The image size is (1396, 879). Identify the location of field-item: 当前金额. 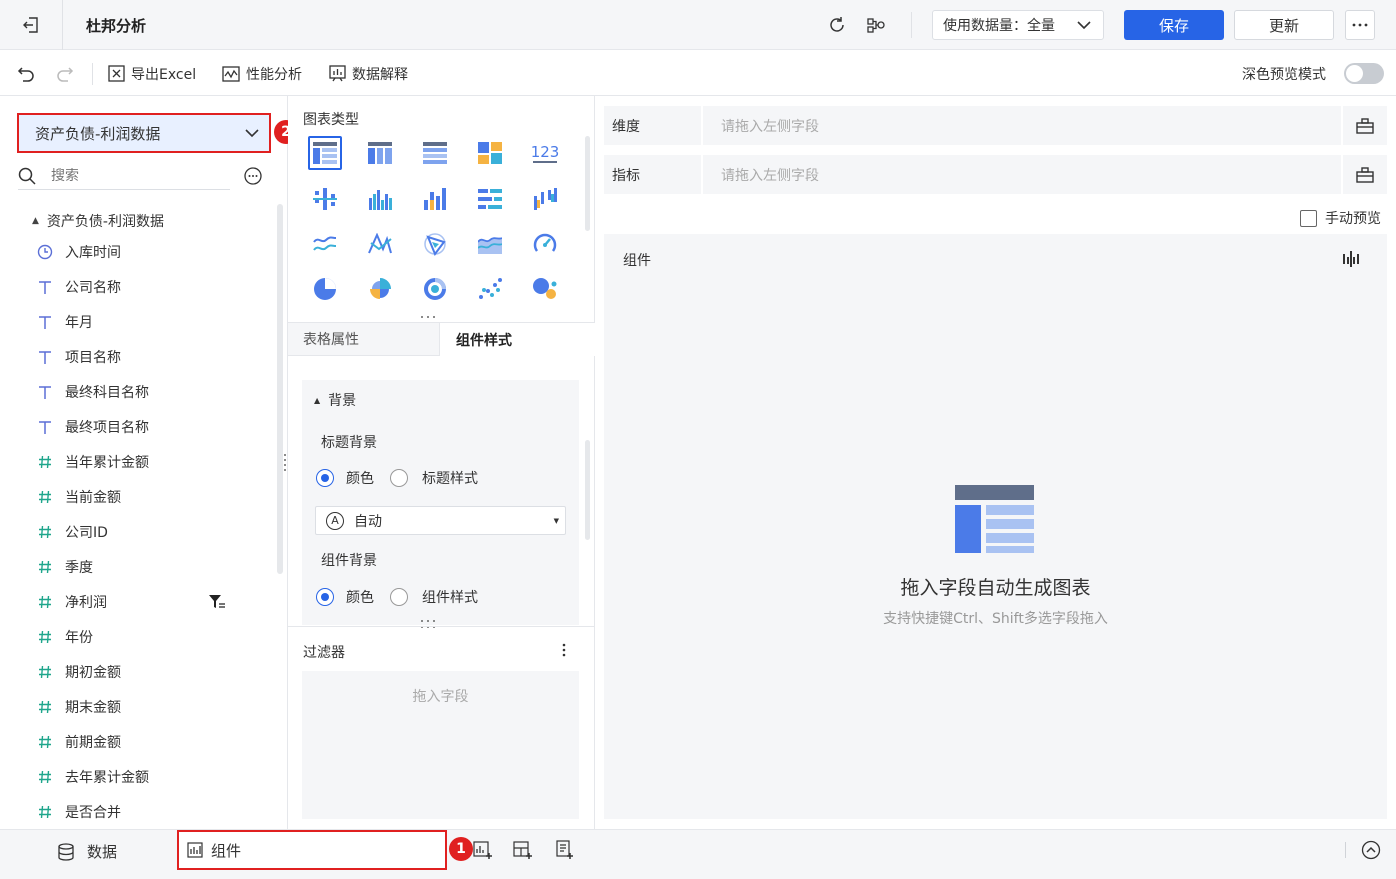
(78, 497).